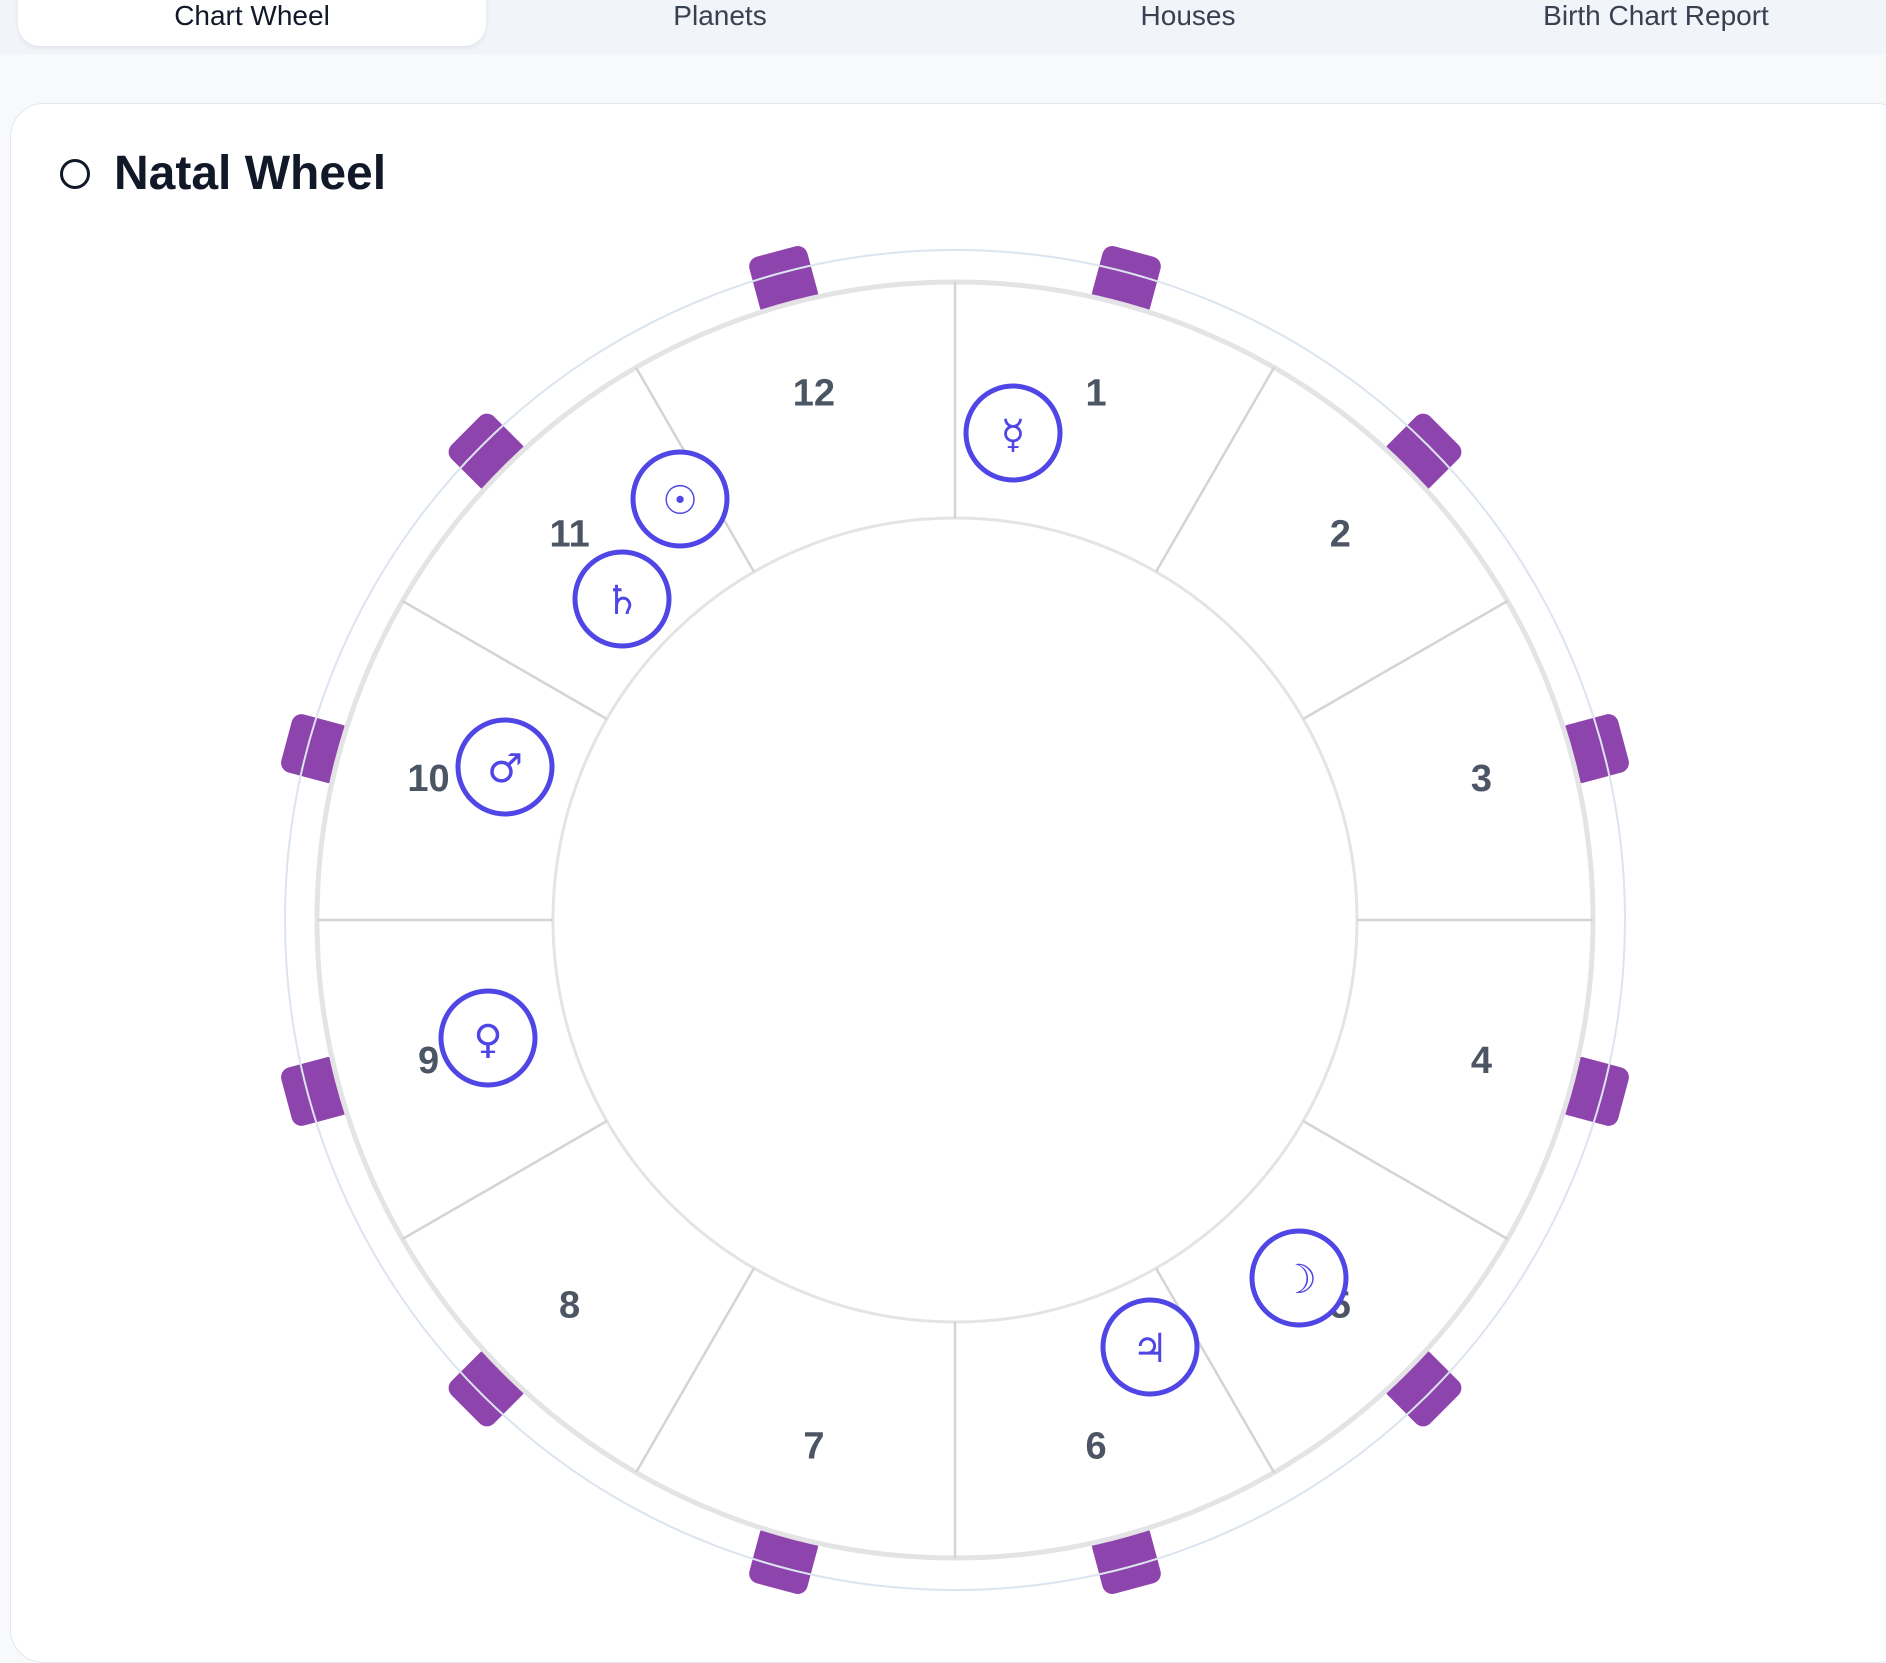  I want to click on planet-saturn: ♄, so click(622, 599).